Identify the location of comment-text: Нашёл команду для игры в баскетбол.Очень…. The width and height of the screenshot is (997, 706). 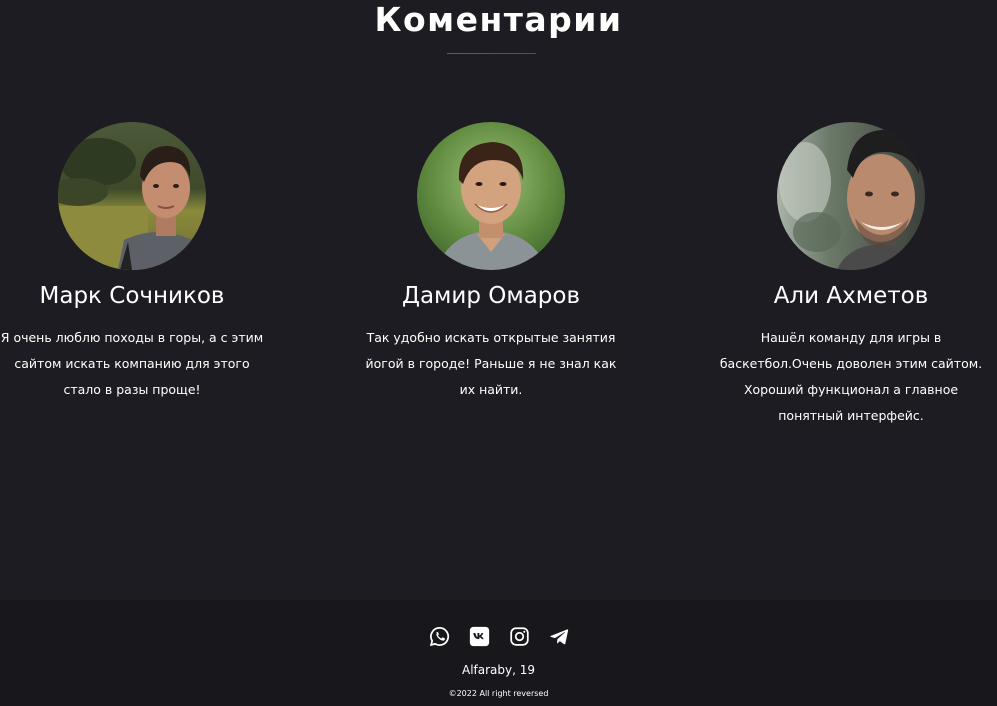
(851, 376).